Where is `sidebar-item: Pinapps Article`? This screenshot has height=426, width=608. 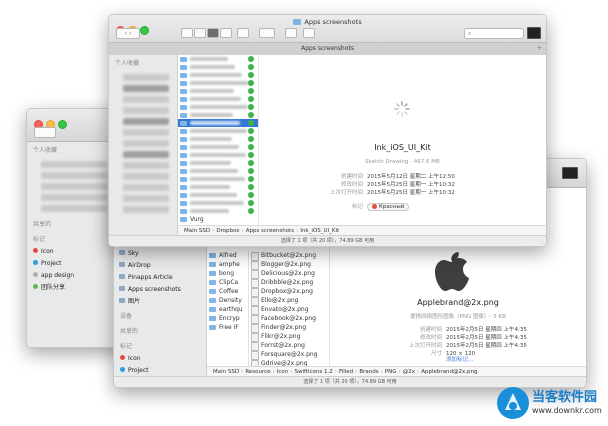
sidebar-item: Pinapps Article is located at coordinates (160, 278).